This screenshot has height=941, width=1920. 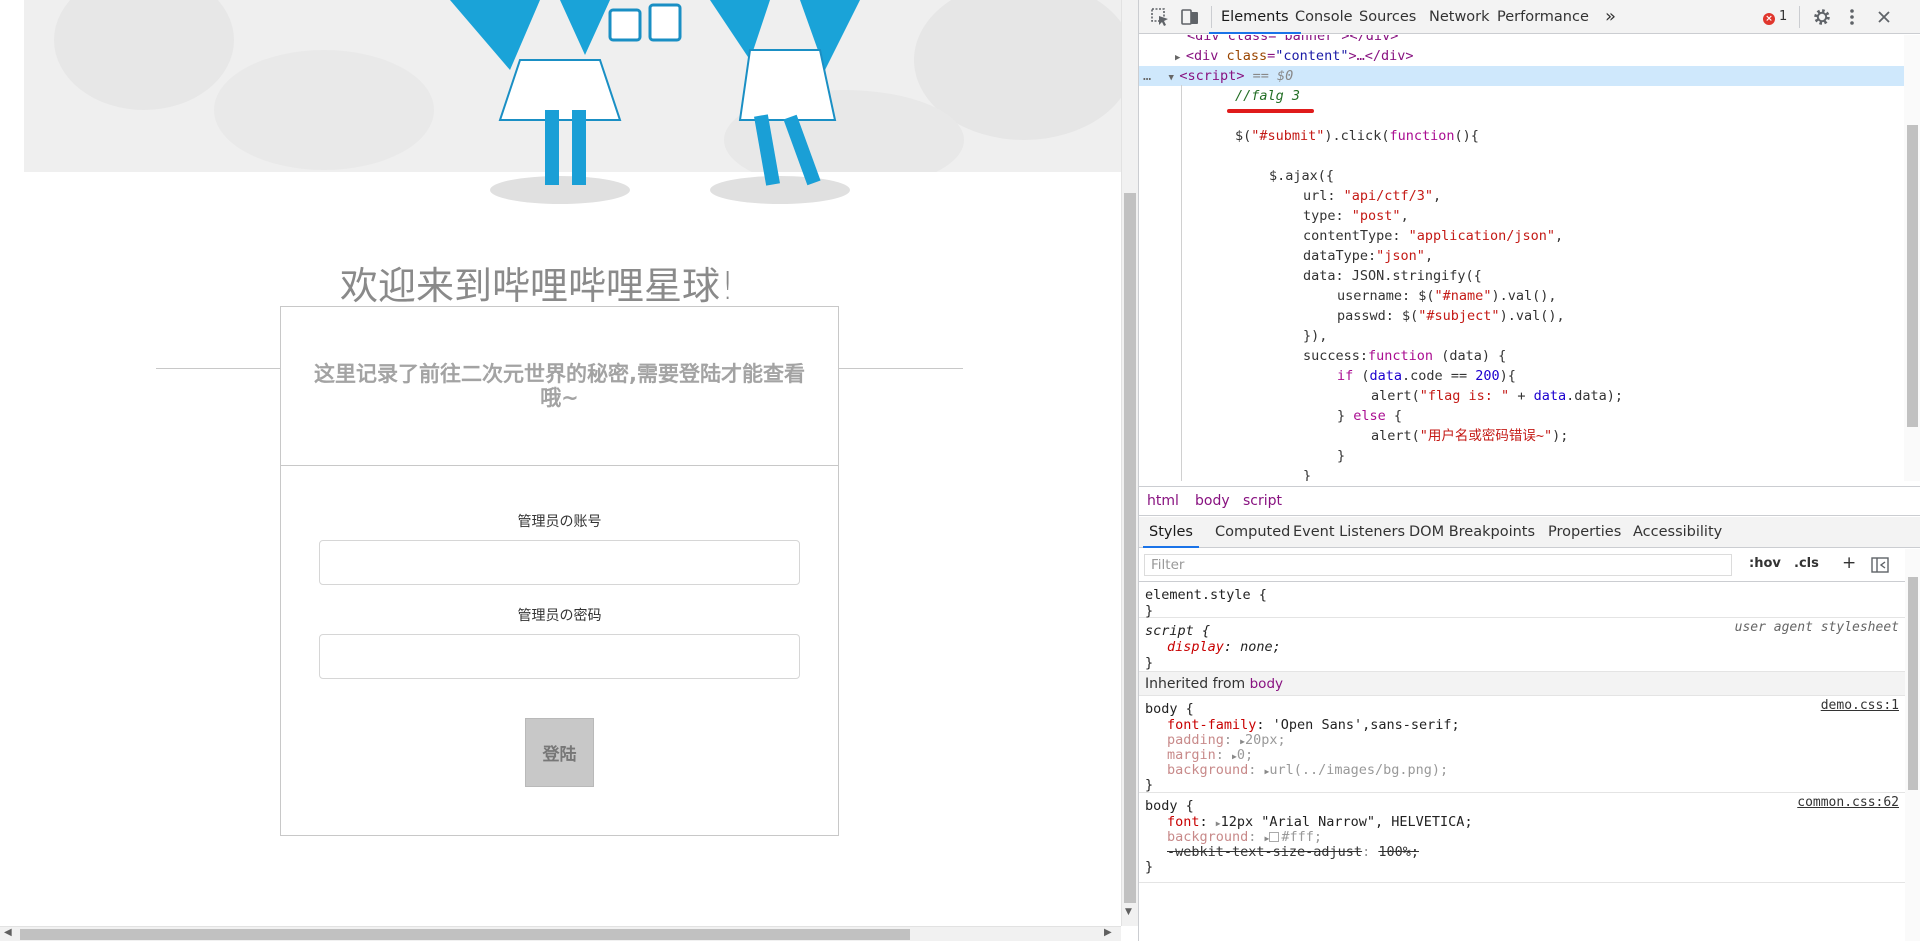 I want to click on dom-line: $("#submit").click(function(){, so click(x=1521, y=136).